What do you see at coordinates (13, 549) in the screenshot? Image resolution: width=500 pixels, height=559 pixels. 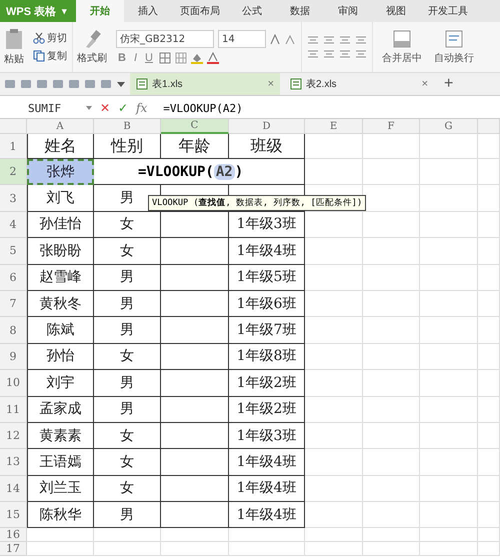 I see `row-header: 17` at bounding box center [13, 549].